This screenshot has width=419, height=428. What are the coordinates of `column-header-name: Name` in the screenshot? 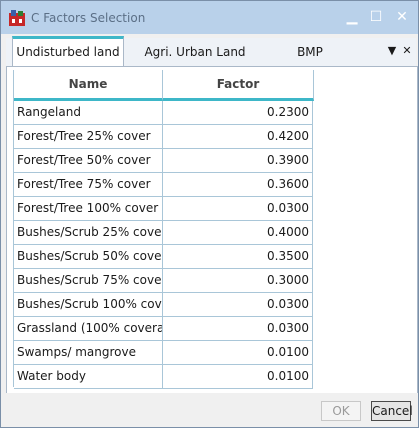 It's located at (88, 85).